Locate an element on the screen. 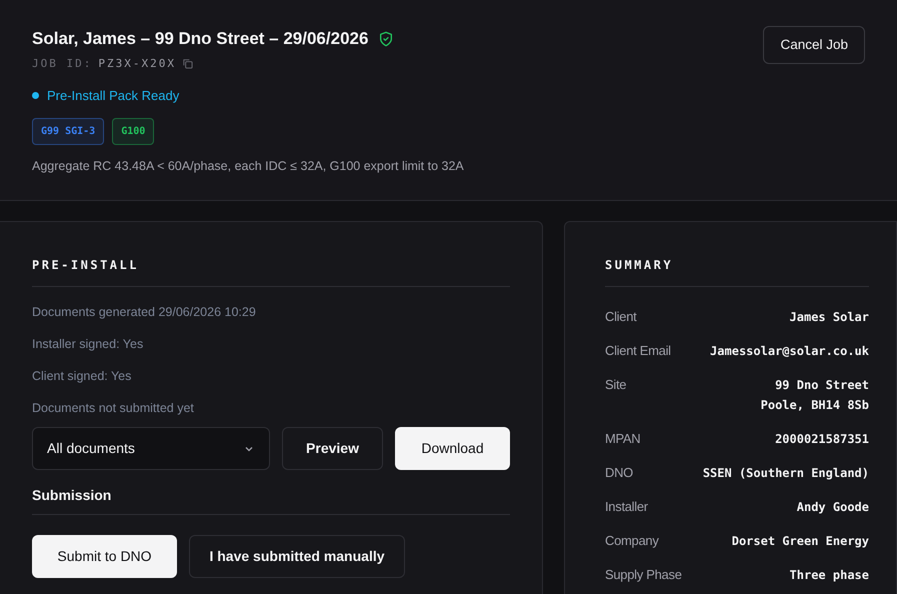  summary-label: Installer is located at coordinates (626, 507).